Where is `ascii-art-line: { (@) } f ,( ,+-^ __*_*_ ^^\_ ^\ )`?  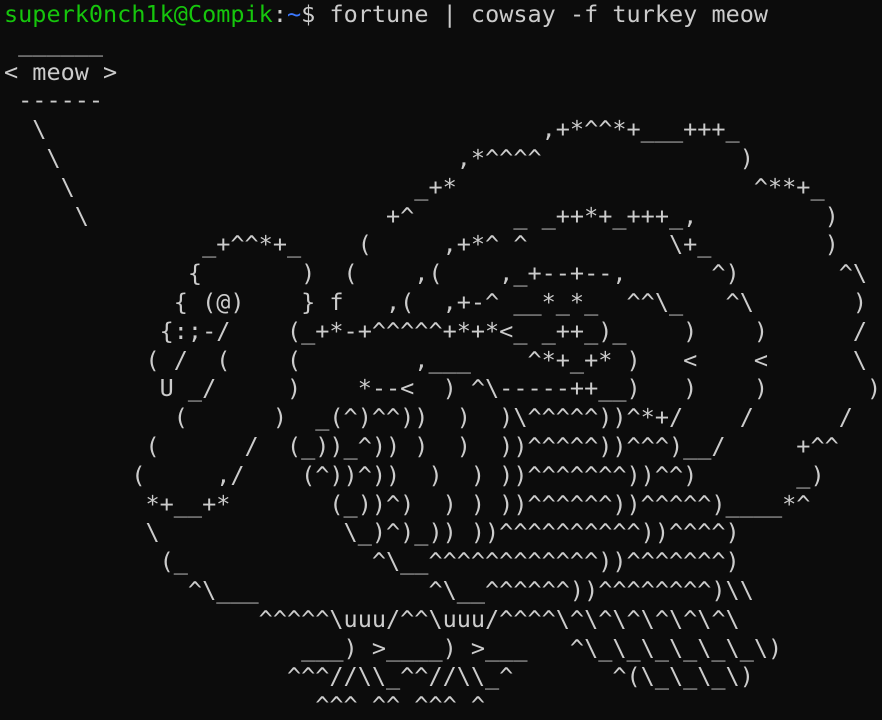 ascii-art-line: { (@) } f ,( ,+-^ __*_*_ ^^\_ ^\ ) is located at coordinates (436, 301).